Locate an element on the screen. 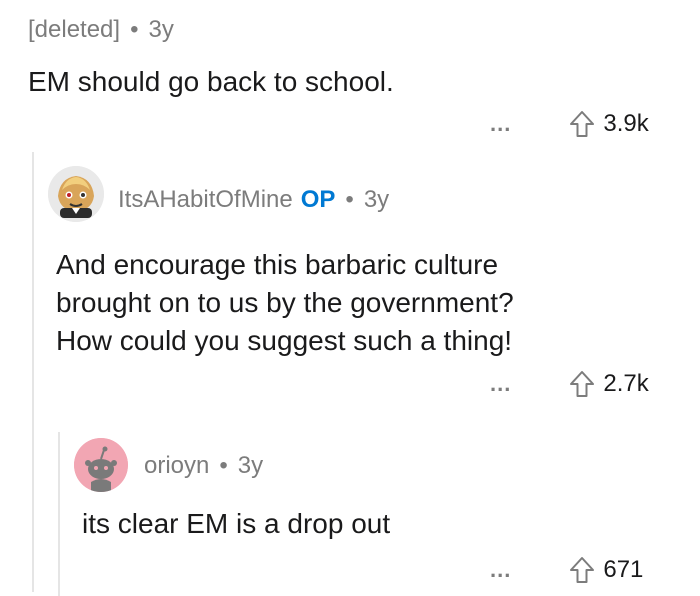 The image size is (700, 596). comment-1-actions: ... 3.9k is located at coordinates (569, 124).